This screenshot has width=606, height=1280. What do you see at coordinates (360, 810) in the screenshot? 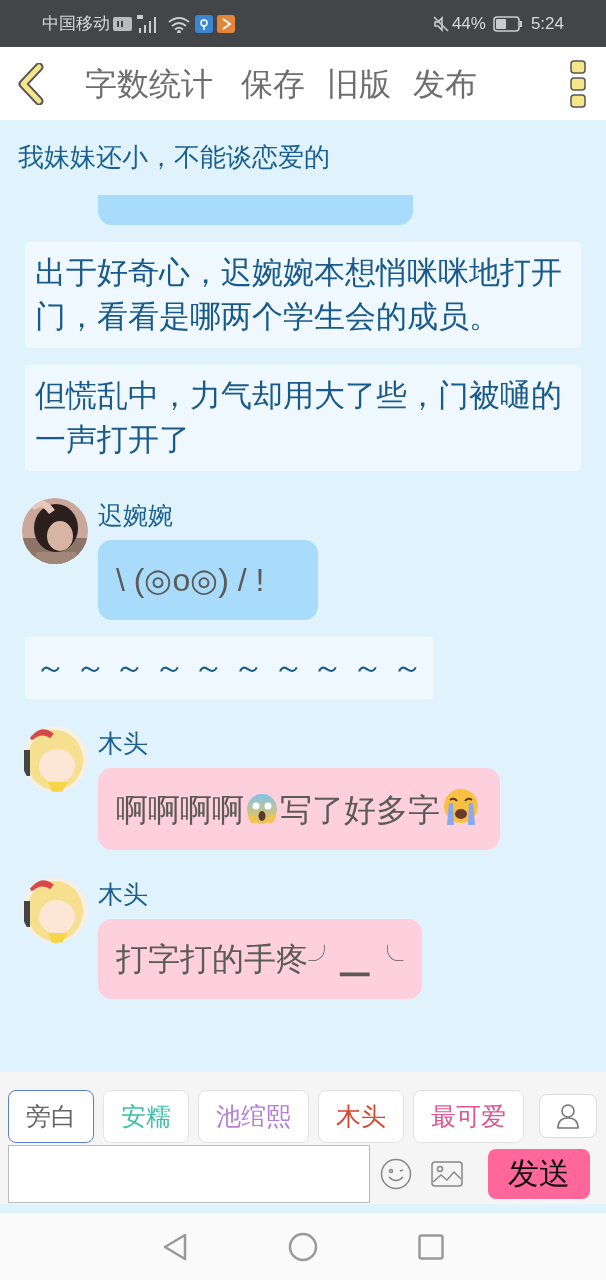
I see `message-text: 写了好多字` at bounding box center [360, 810].